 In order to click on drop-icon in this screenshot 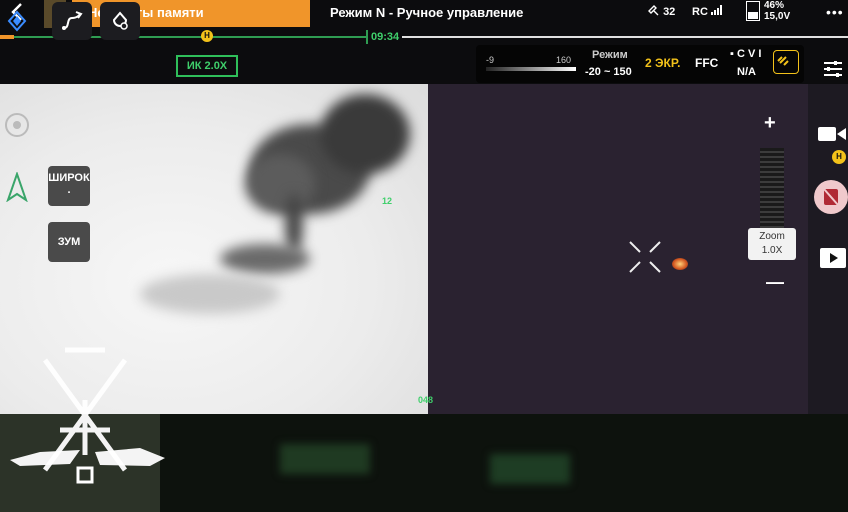, I will do `click(120, 20)`.